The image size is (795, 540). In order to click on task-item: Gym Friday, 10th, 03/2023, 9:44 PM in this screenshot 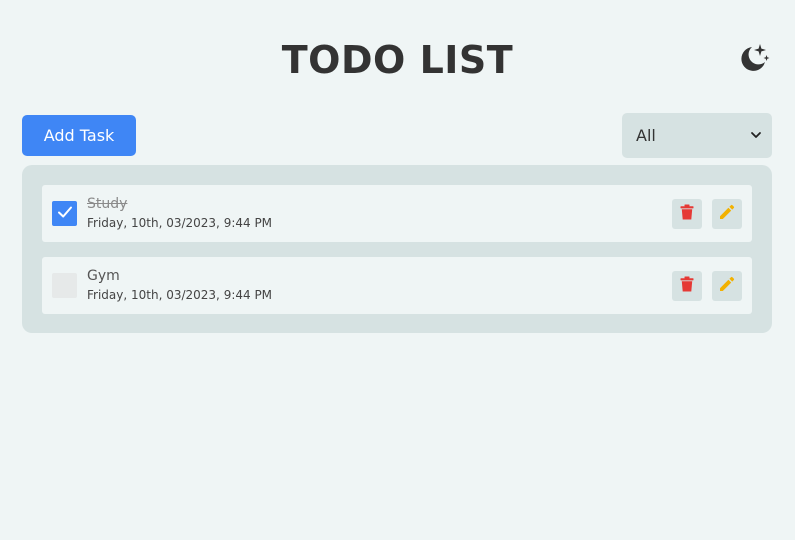, I will do `click(397, 285)`.